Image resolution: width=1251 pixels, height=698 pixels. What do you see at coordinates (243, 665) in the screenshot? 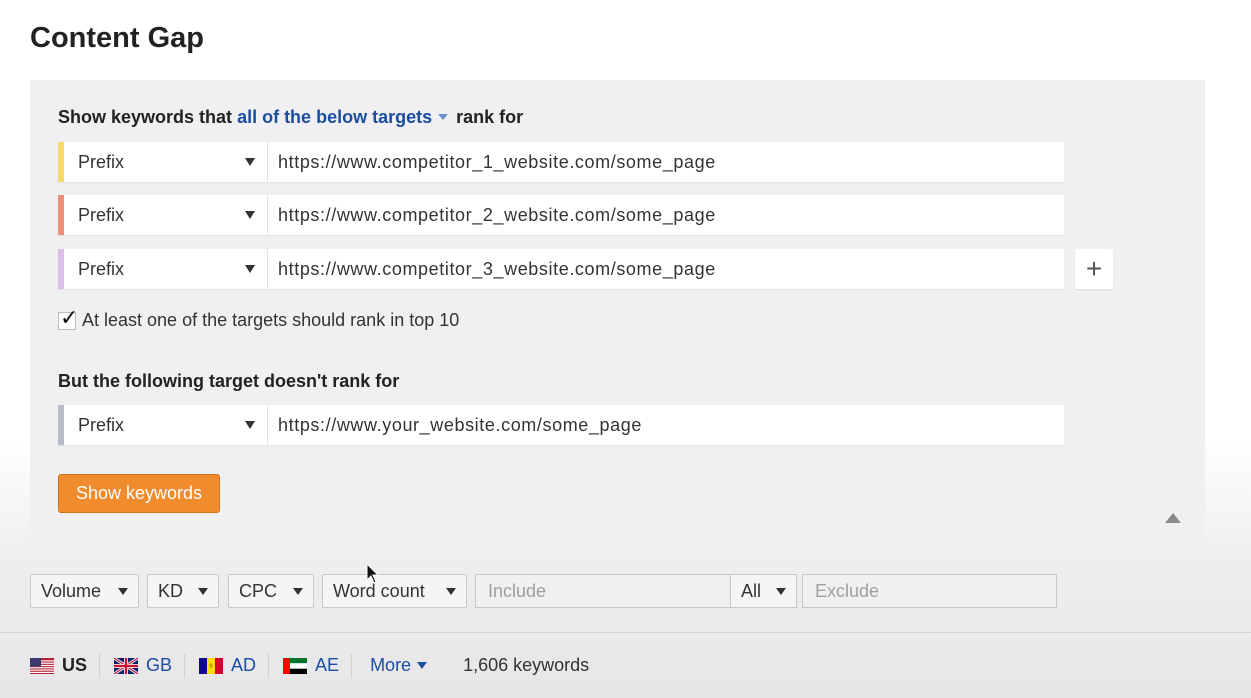
I see `country-code: AD` at bounding box center [243, 665].